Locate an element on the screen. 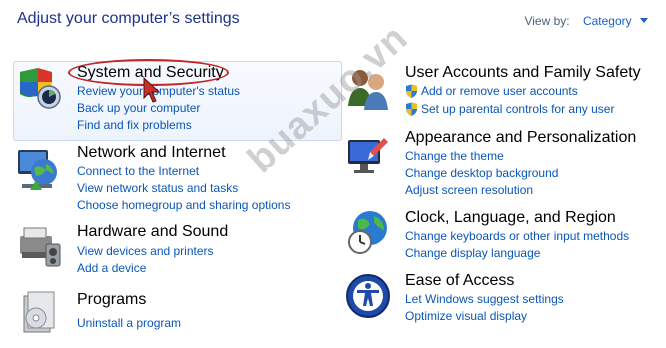 The height and width of the screenshot is (348, 666). link-devices-printers: View devices and printers is located at coordinates (145, 251).